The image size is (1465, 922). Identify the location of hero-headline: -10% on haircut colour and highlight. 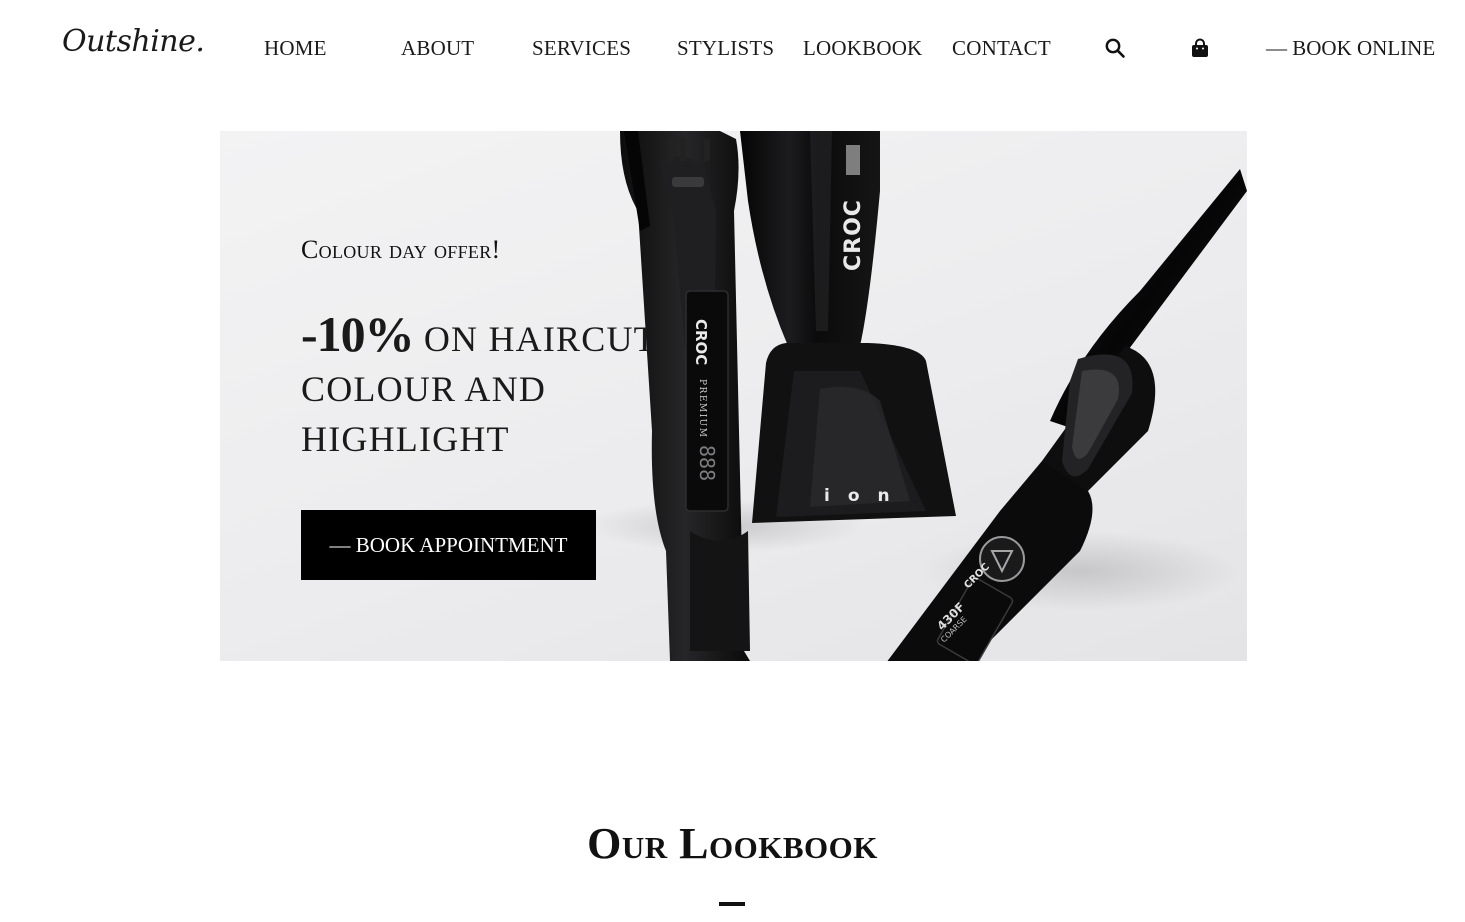
(491, 386).